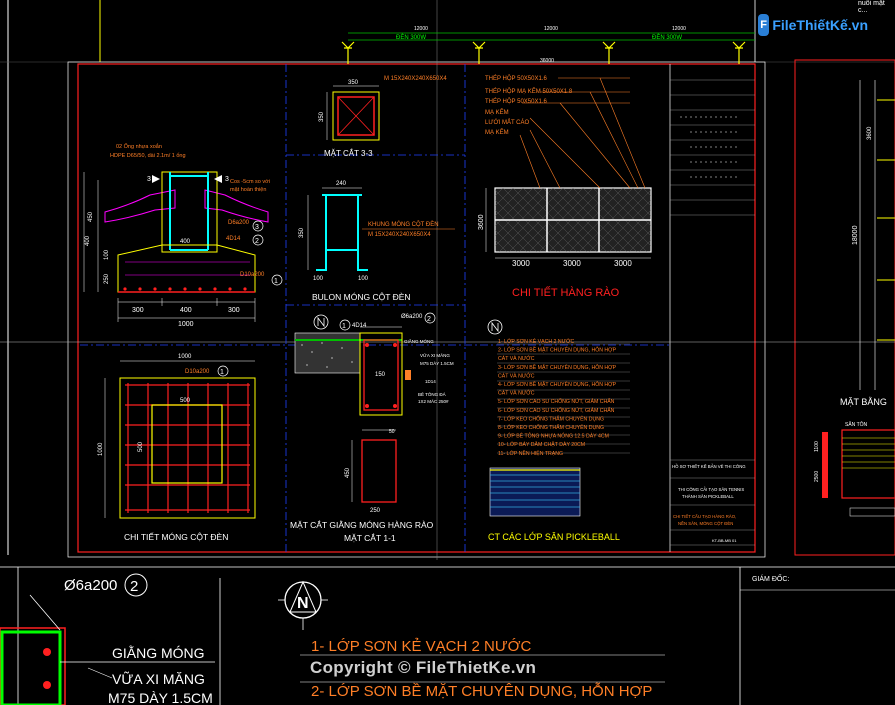 This screenshot has width=895, height=705. I want to click on plan-rebar: D10a200, so click(197, 372).